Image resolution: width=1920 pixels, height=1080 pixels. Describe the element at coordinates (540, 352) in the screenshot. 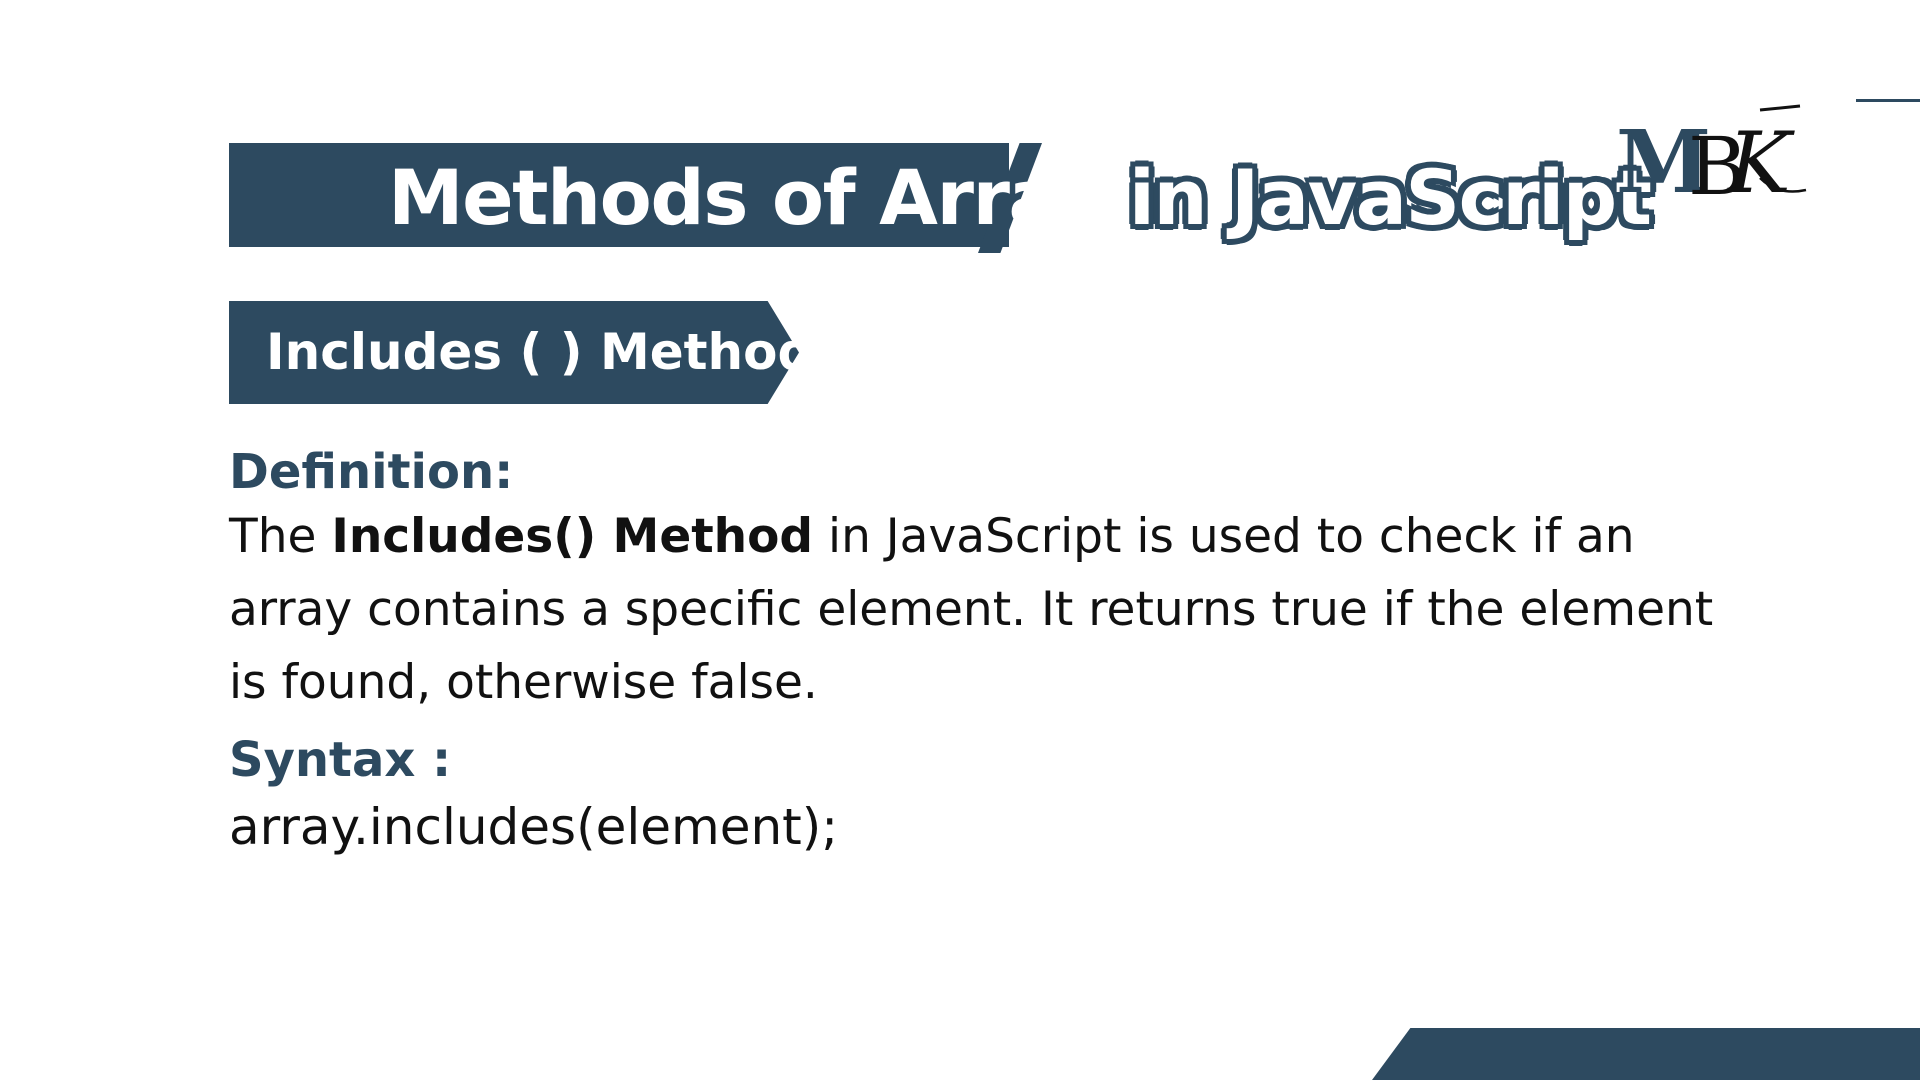

I see `method-heading: Includes ( ) Method` at that location.